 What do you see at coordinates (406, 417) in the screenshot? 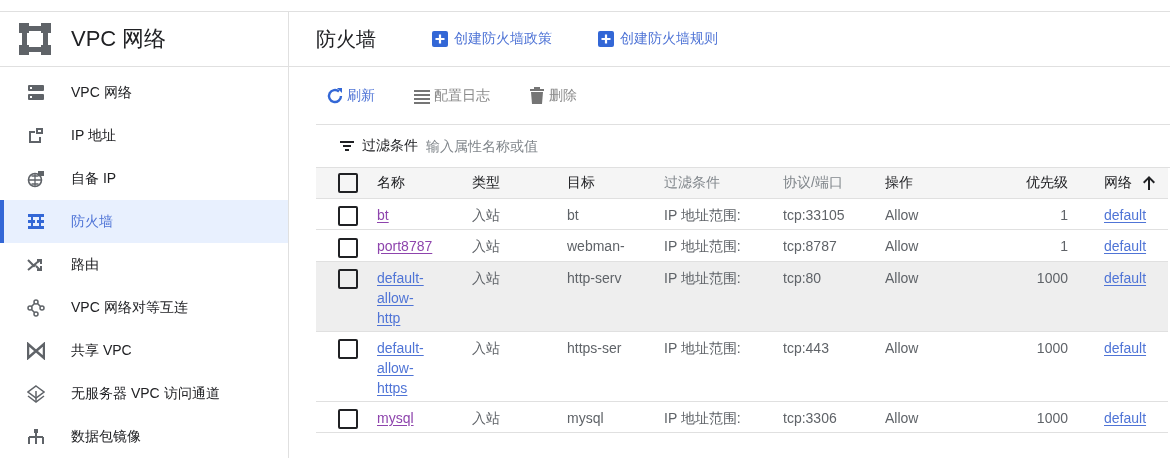
I see `rule-name-link: mysql` at bounding box center [406, 417].